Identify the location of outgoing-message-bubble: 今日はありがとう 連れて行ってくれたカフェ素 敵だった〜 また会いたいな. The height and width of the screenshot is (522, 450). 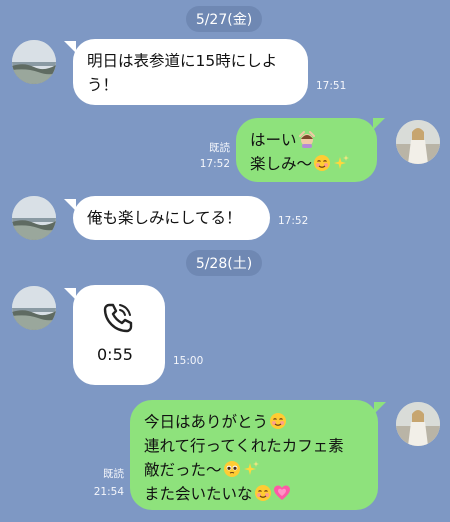
(254, 455).